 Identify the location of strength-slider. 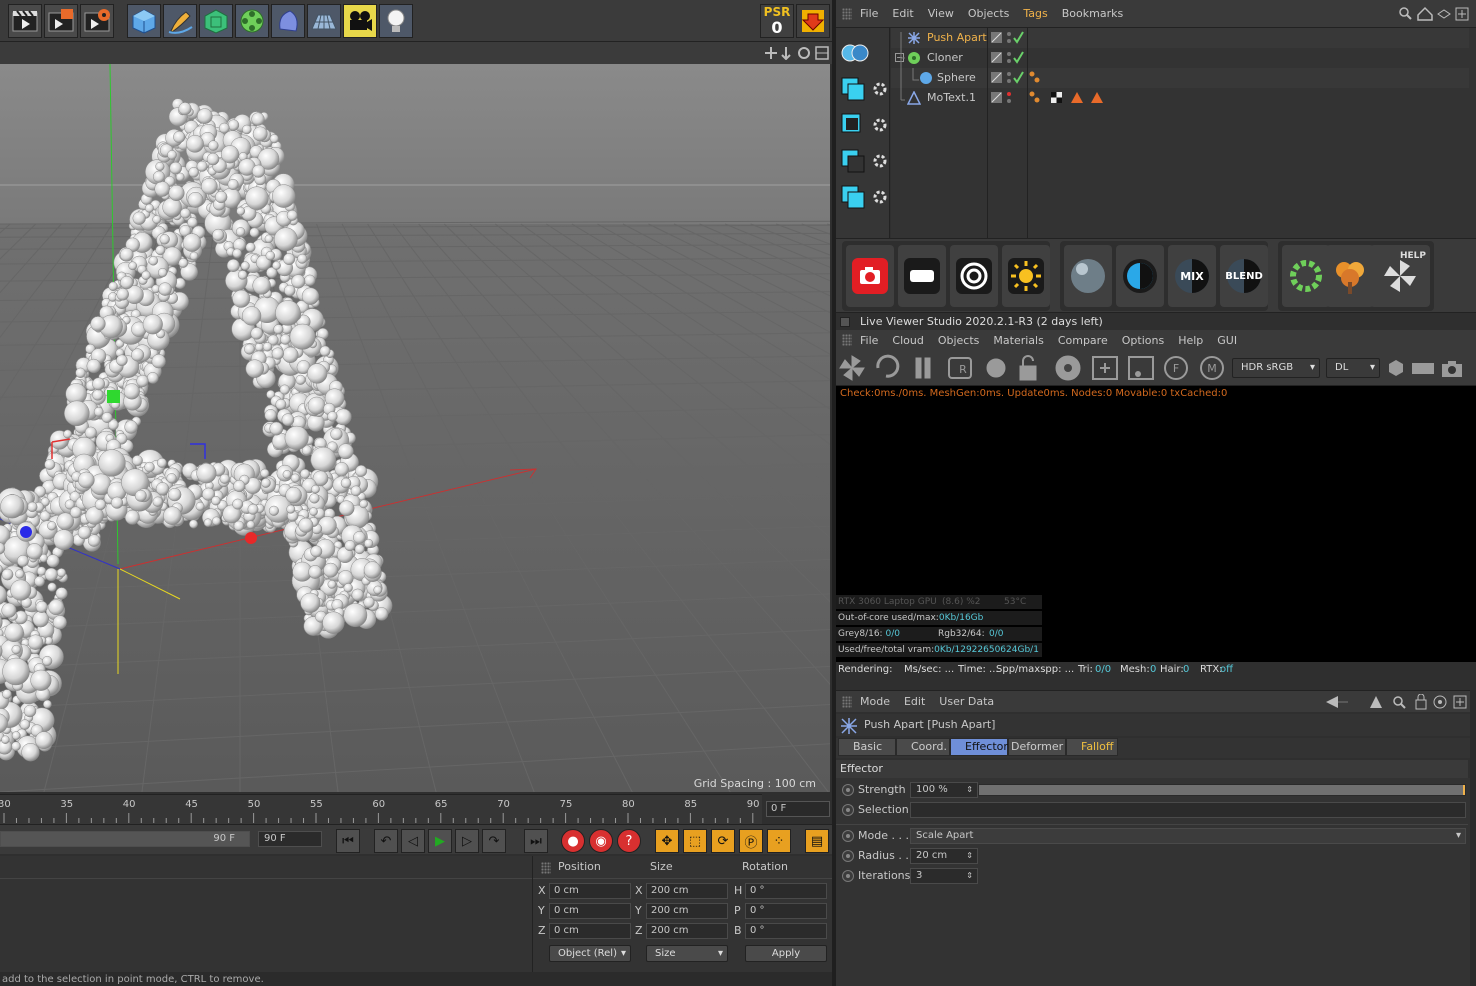
(1222, 790).